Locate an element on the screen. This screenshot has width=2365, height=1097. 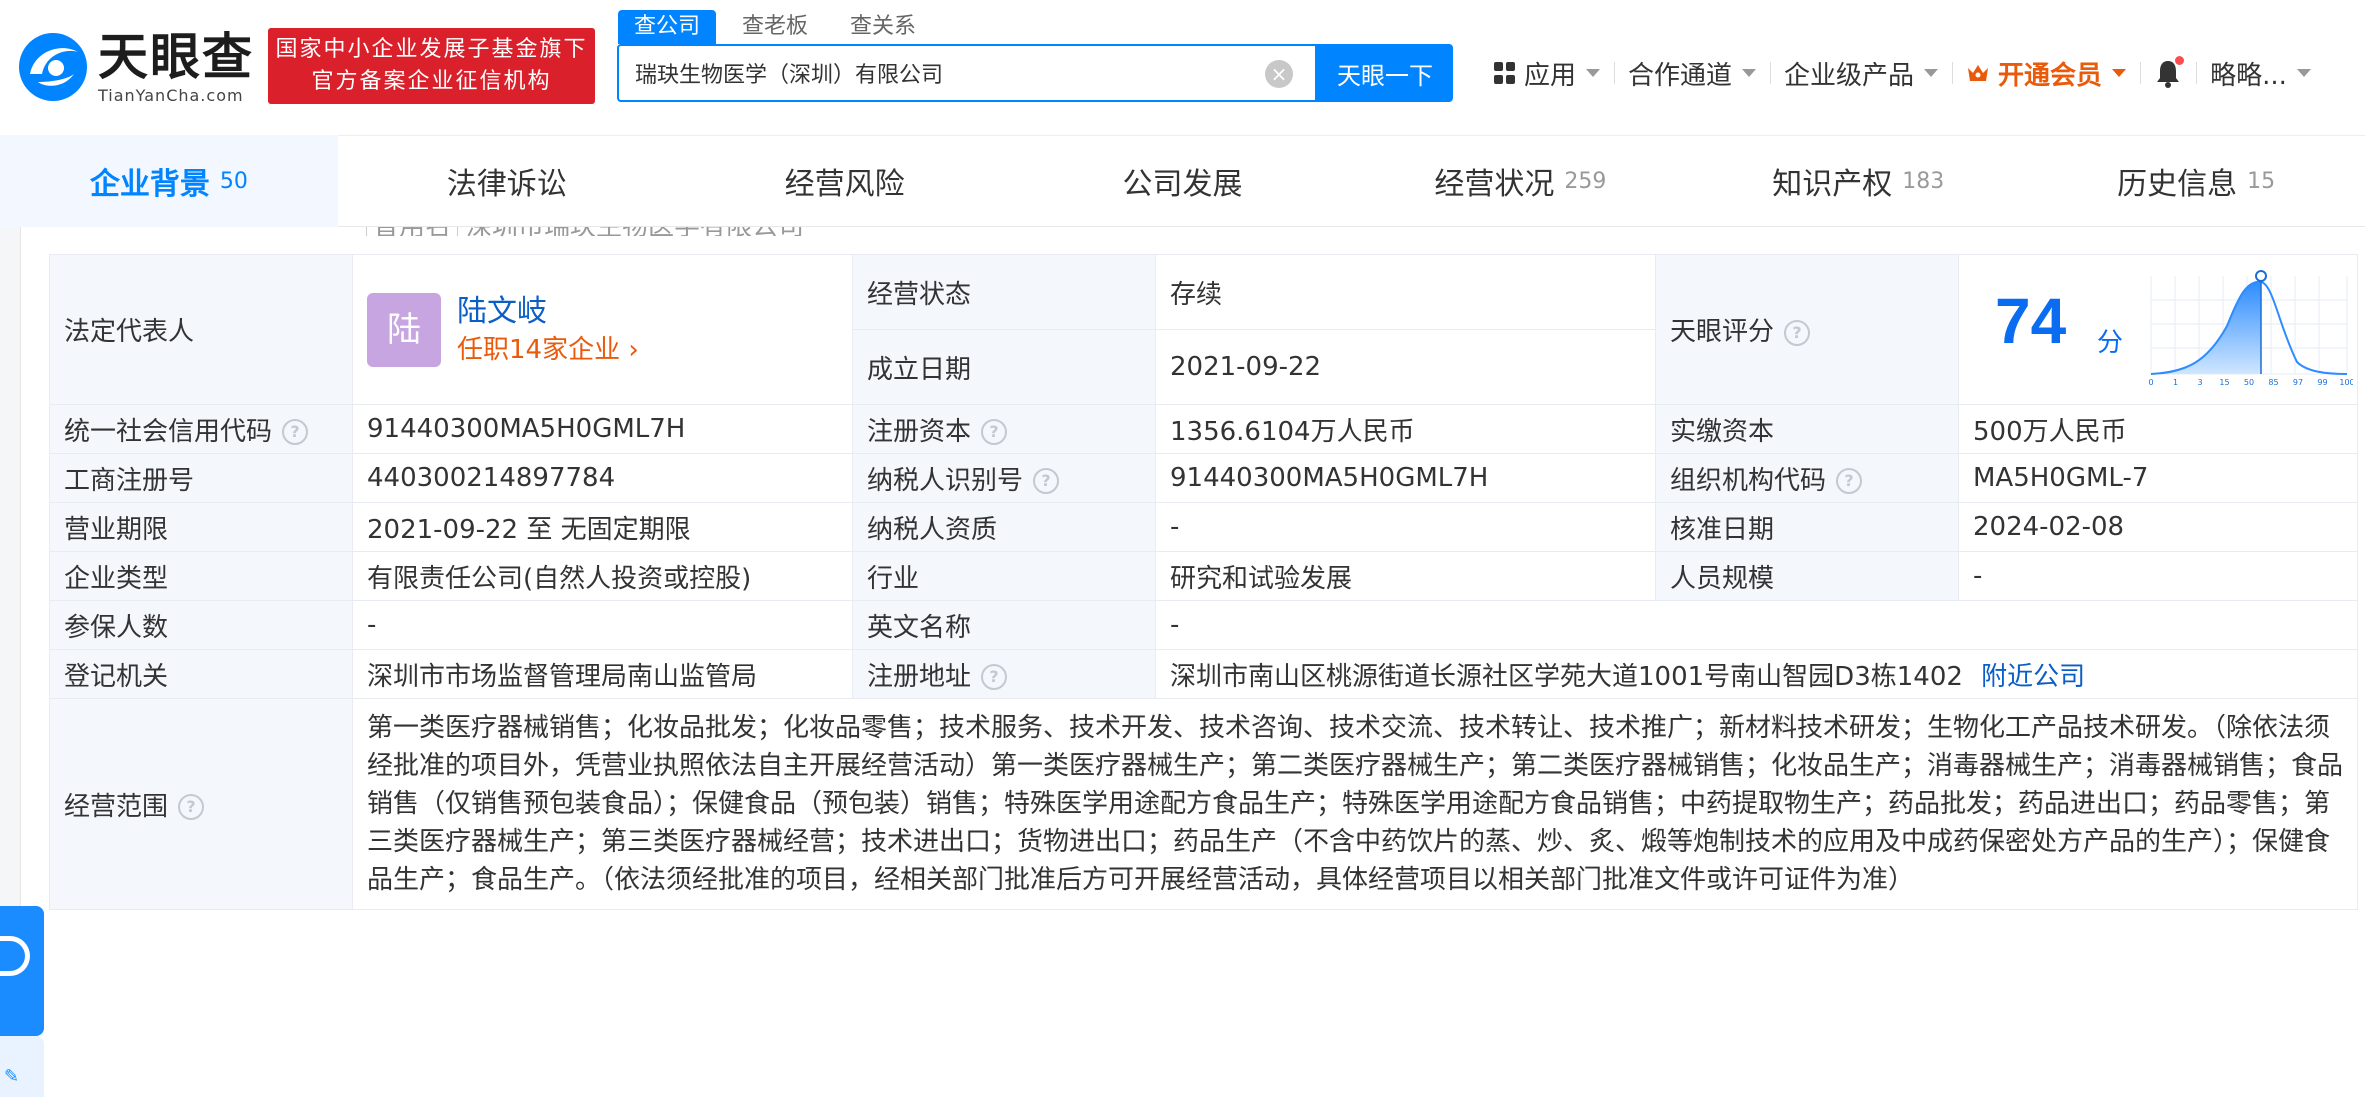
logo-name: 天眼查 is located at coordinates (176, 56).